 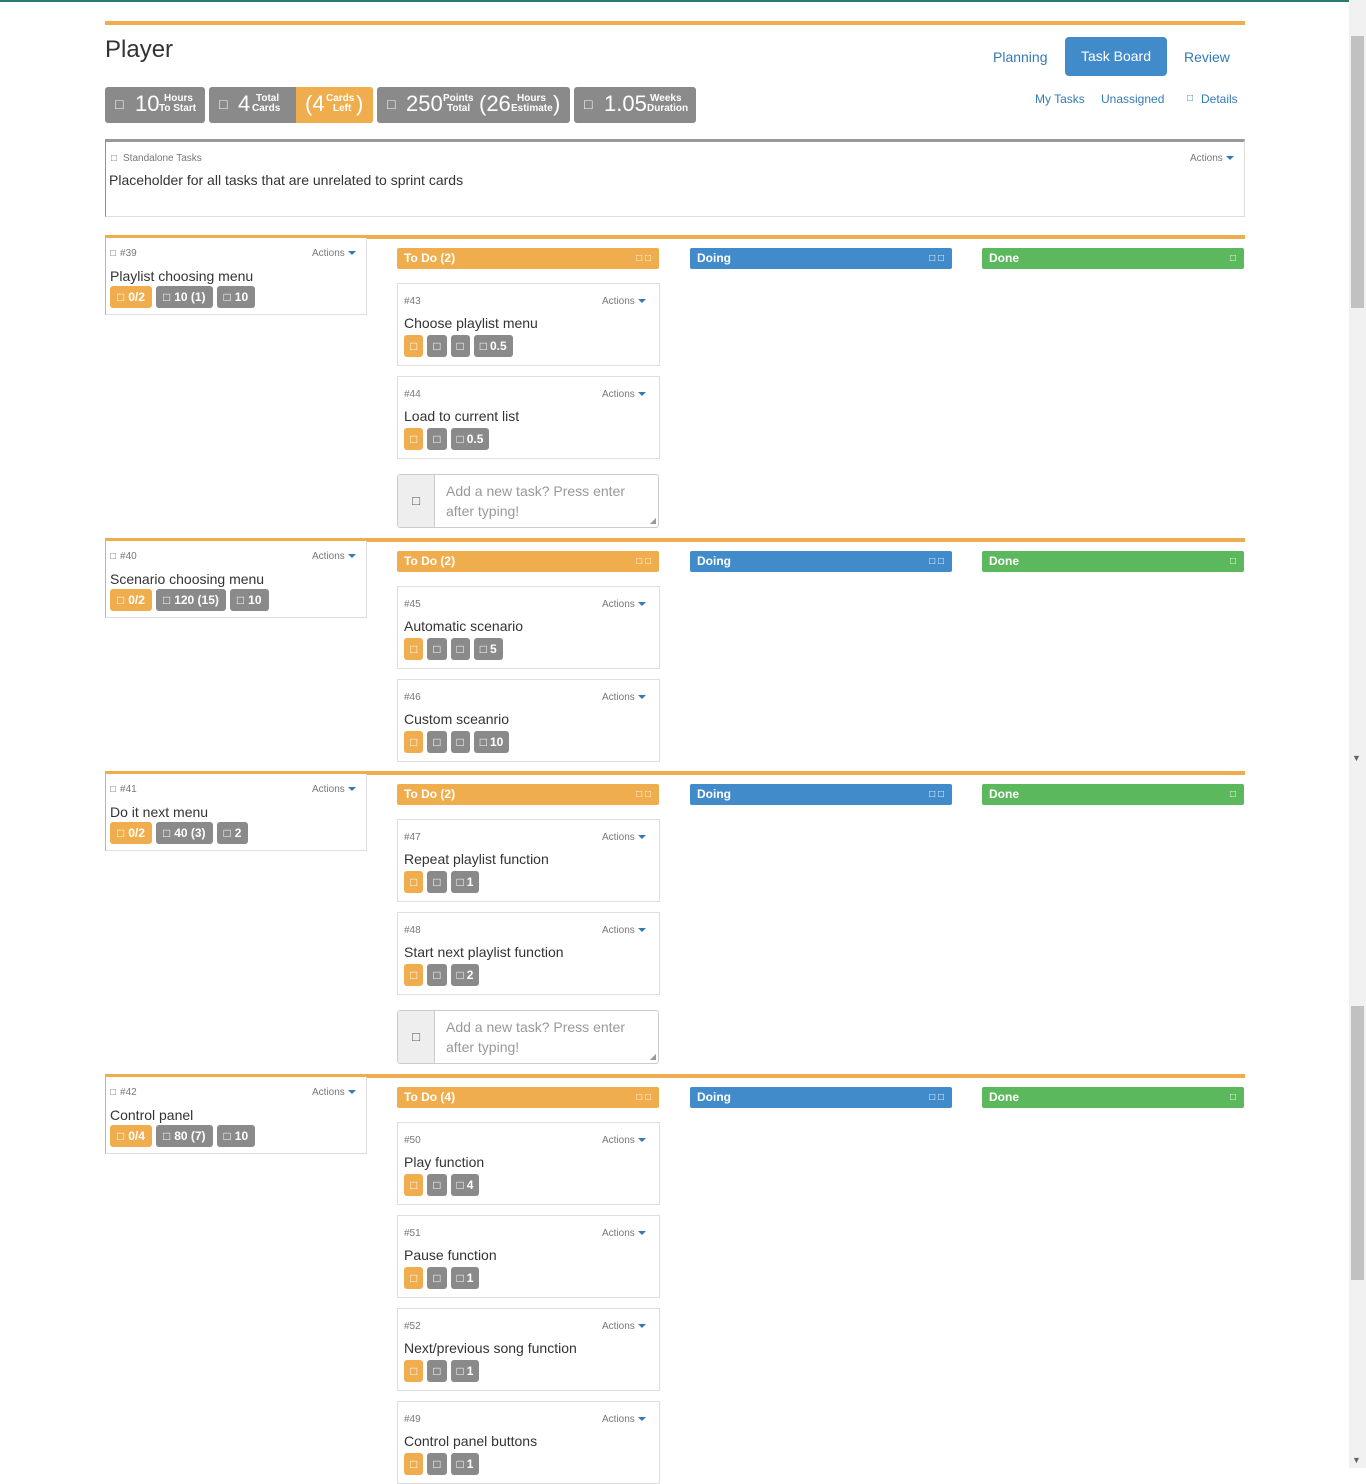 I want to click on tab-planning: Planning, so click(x=1020, y=57).